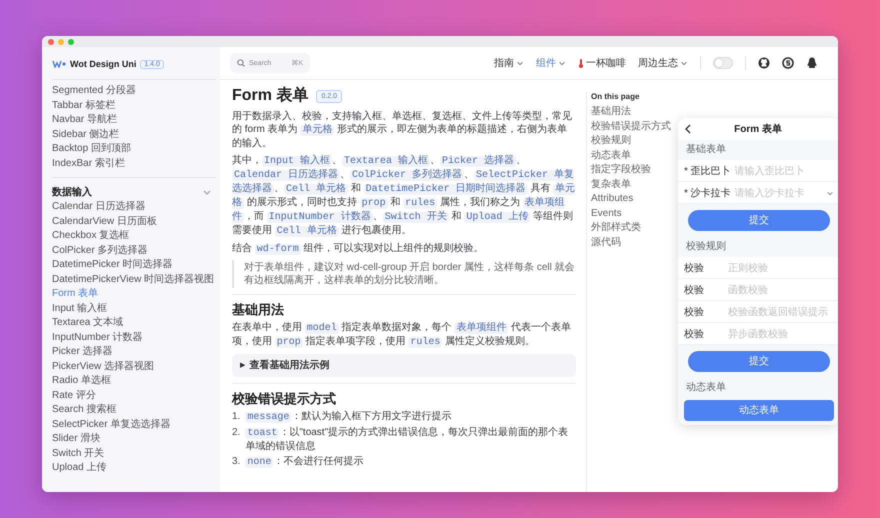 This screenshot has height=518, width=880. What do you see at coordinates (134, 91) in the screenshot?
I see `sidebar-item: Segmented 分段器` at bounding box center [134, 91].